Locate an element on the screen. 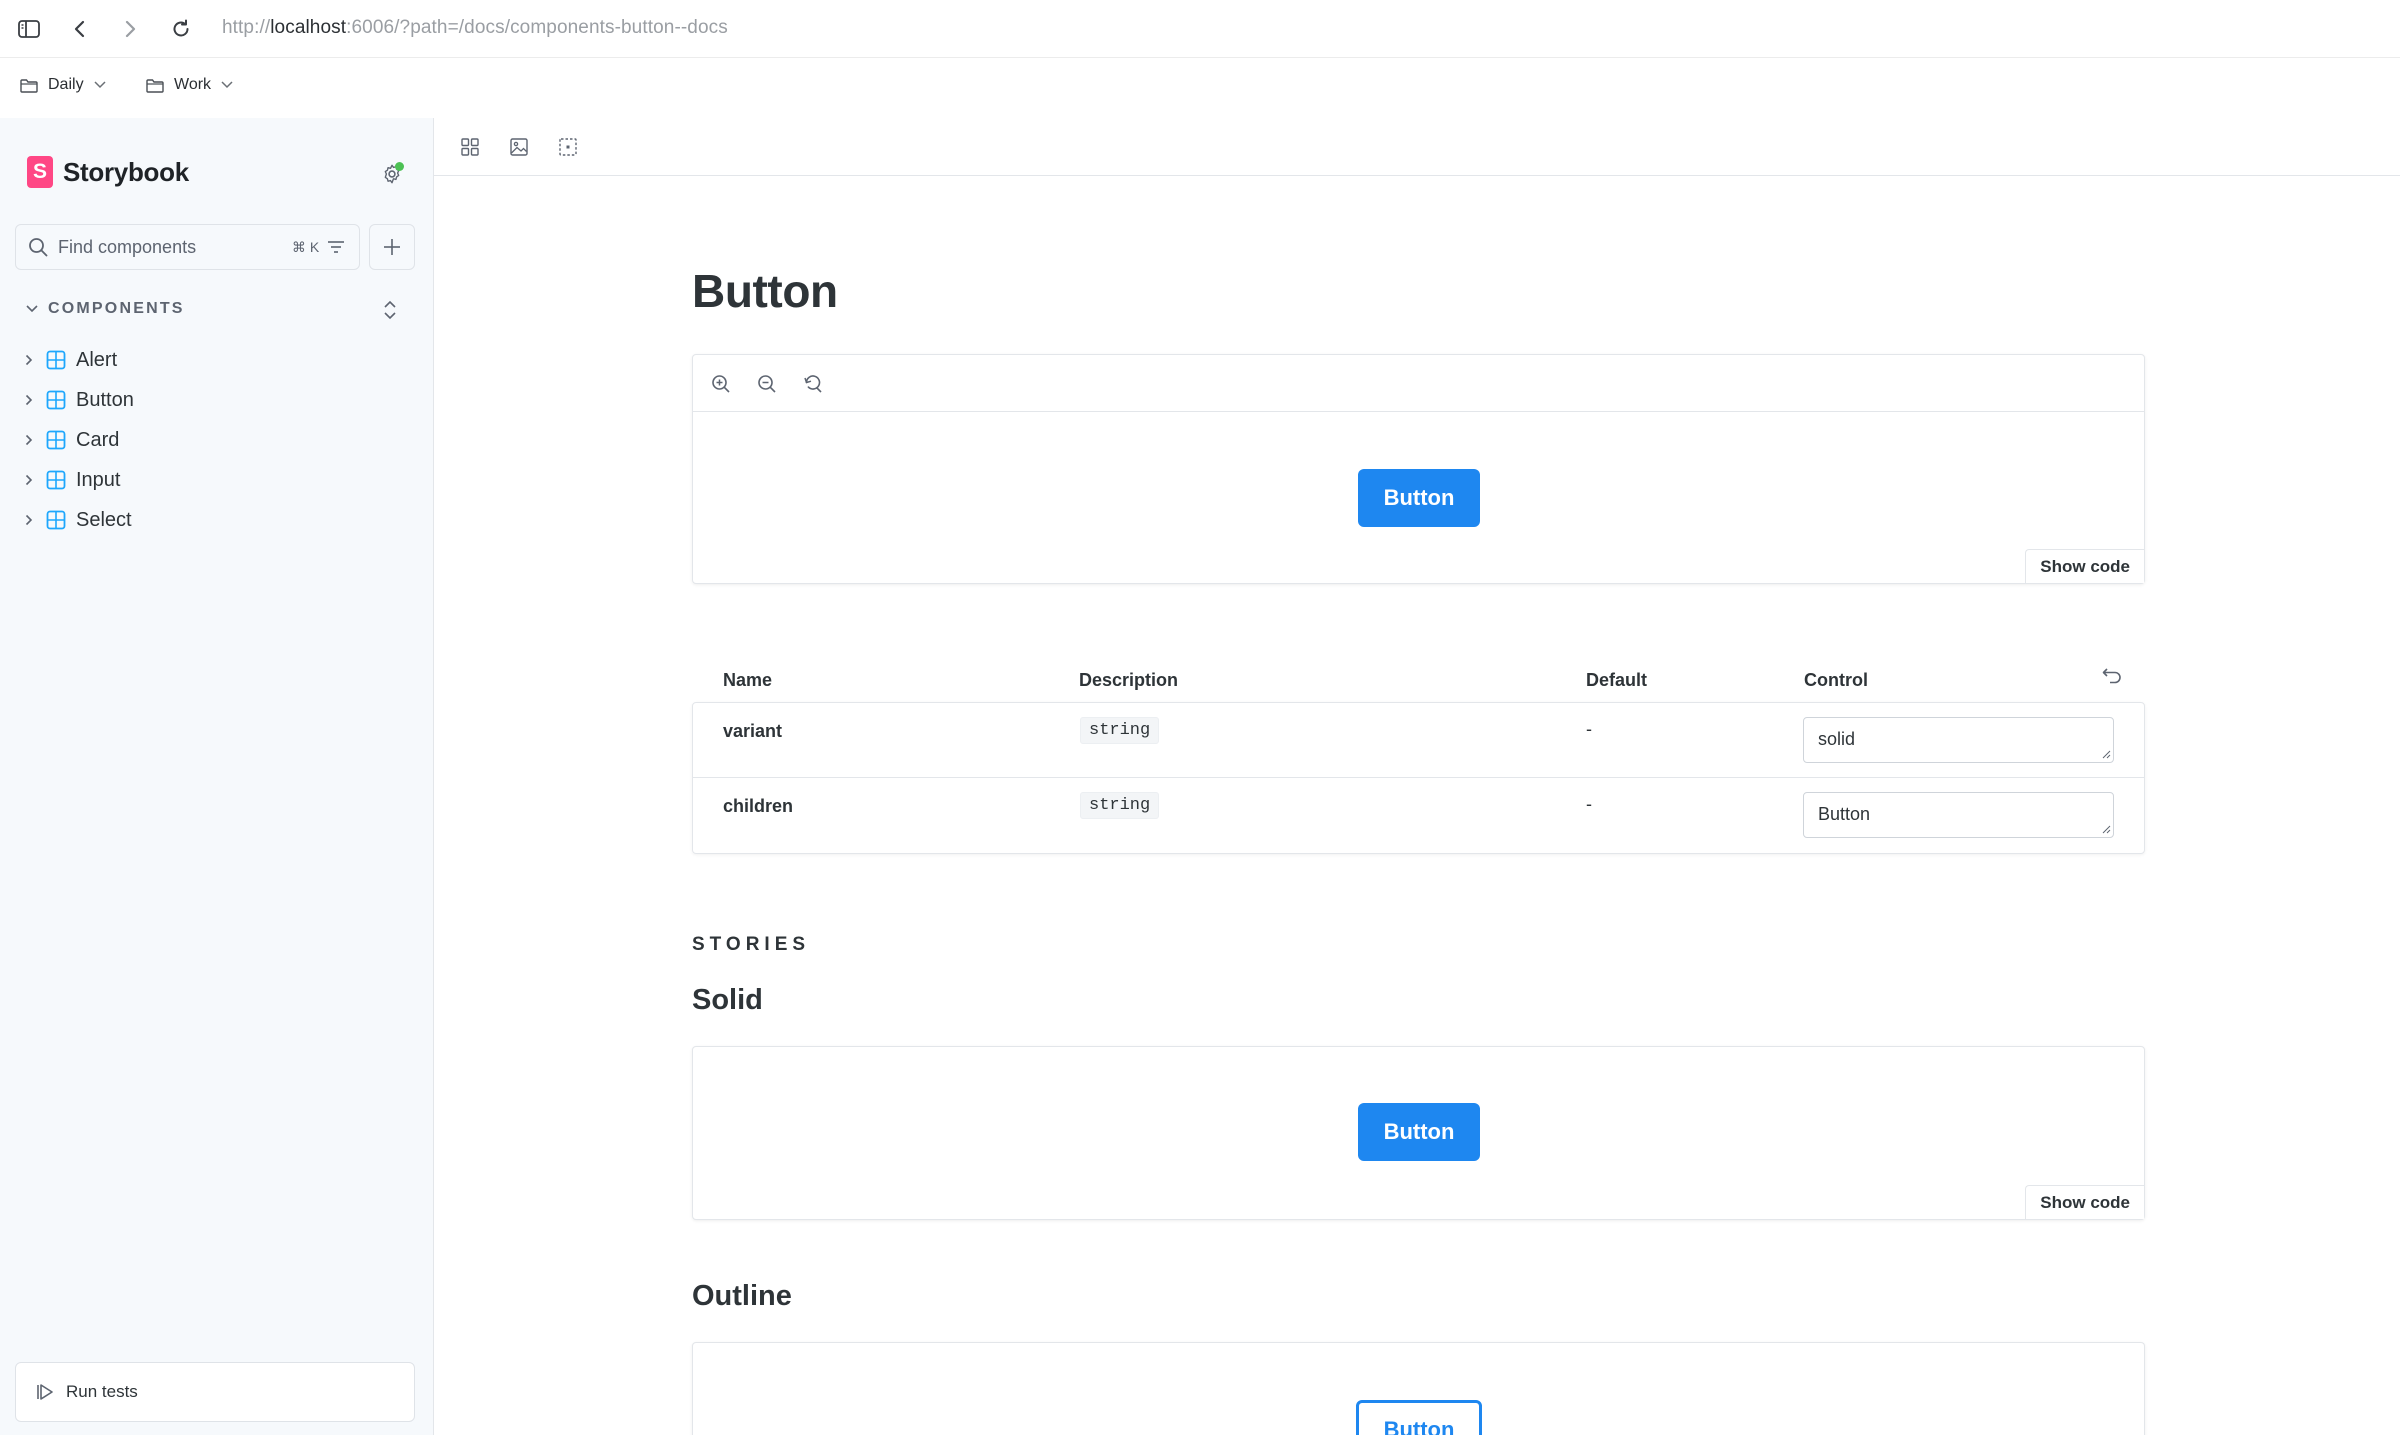 The image size is (2400, 1435). bookmarks-bar: Daily Work is located at coordinates (1200, 88).